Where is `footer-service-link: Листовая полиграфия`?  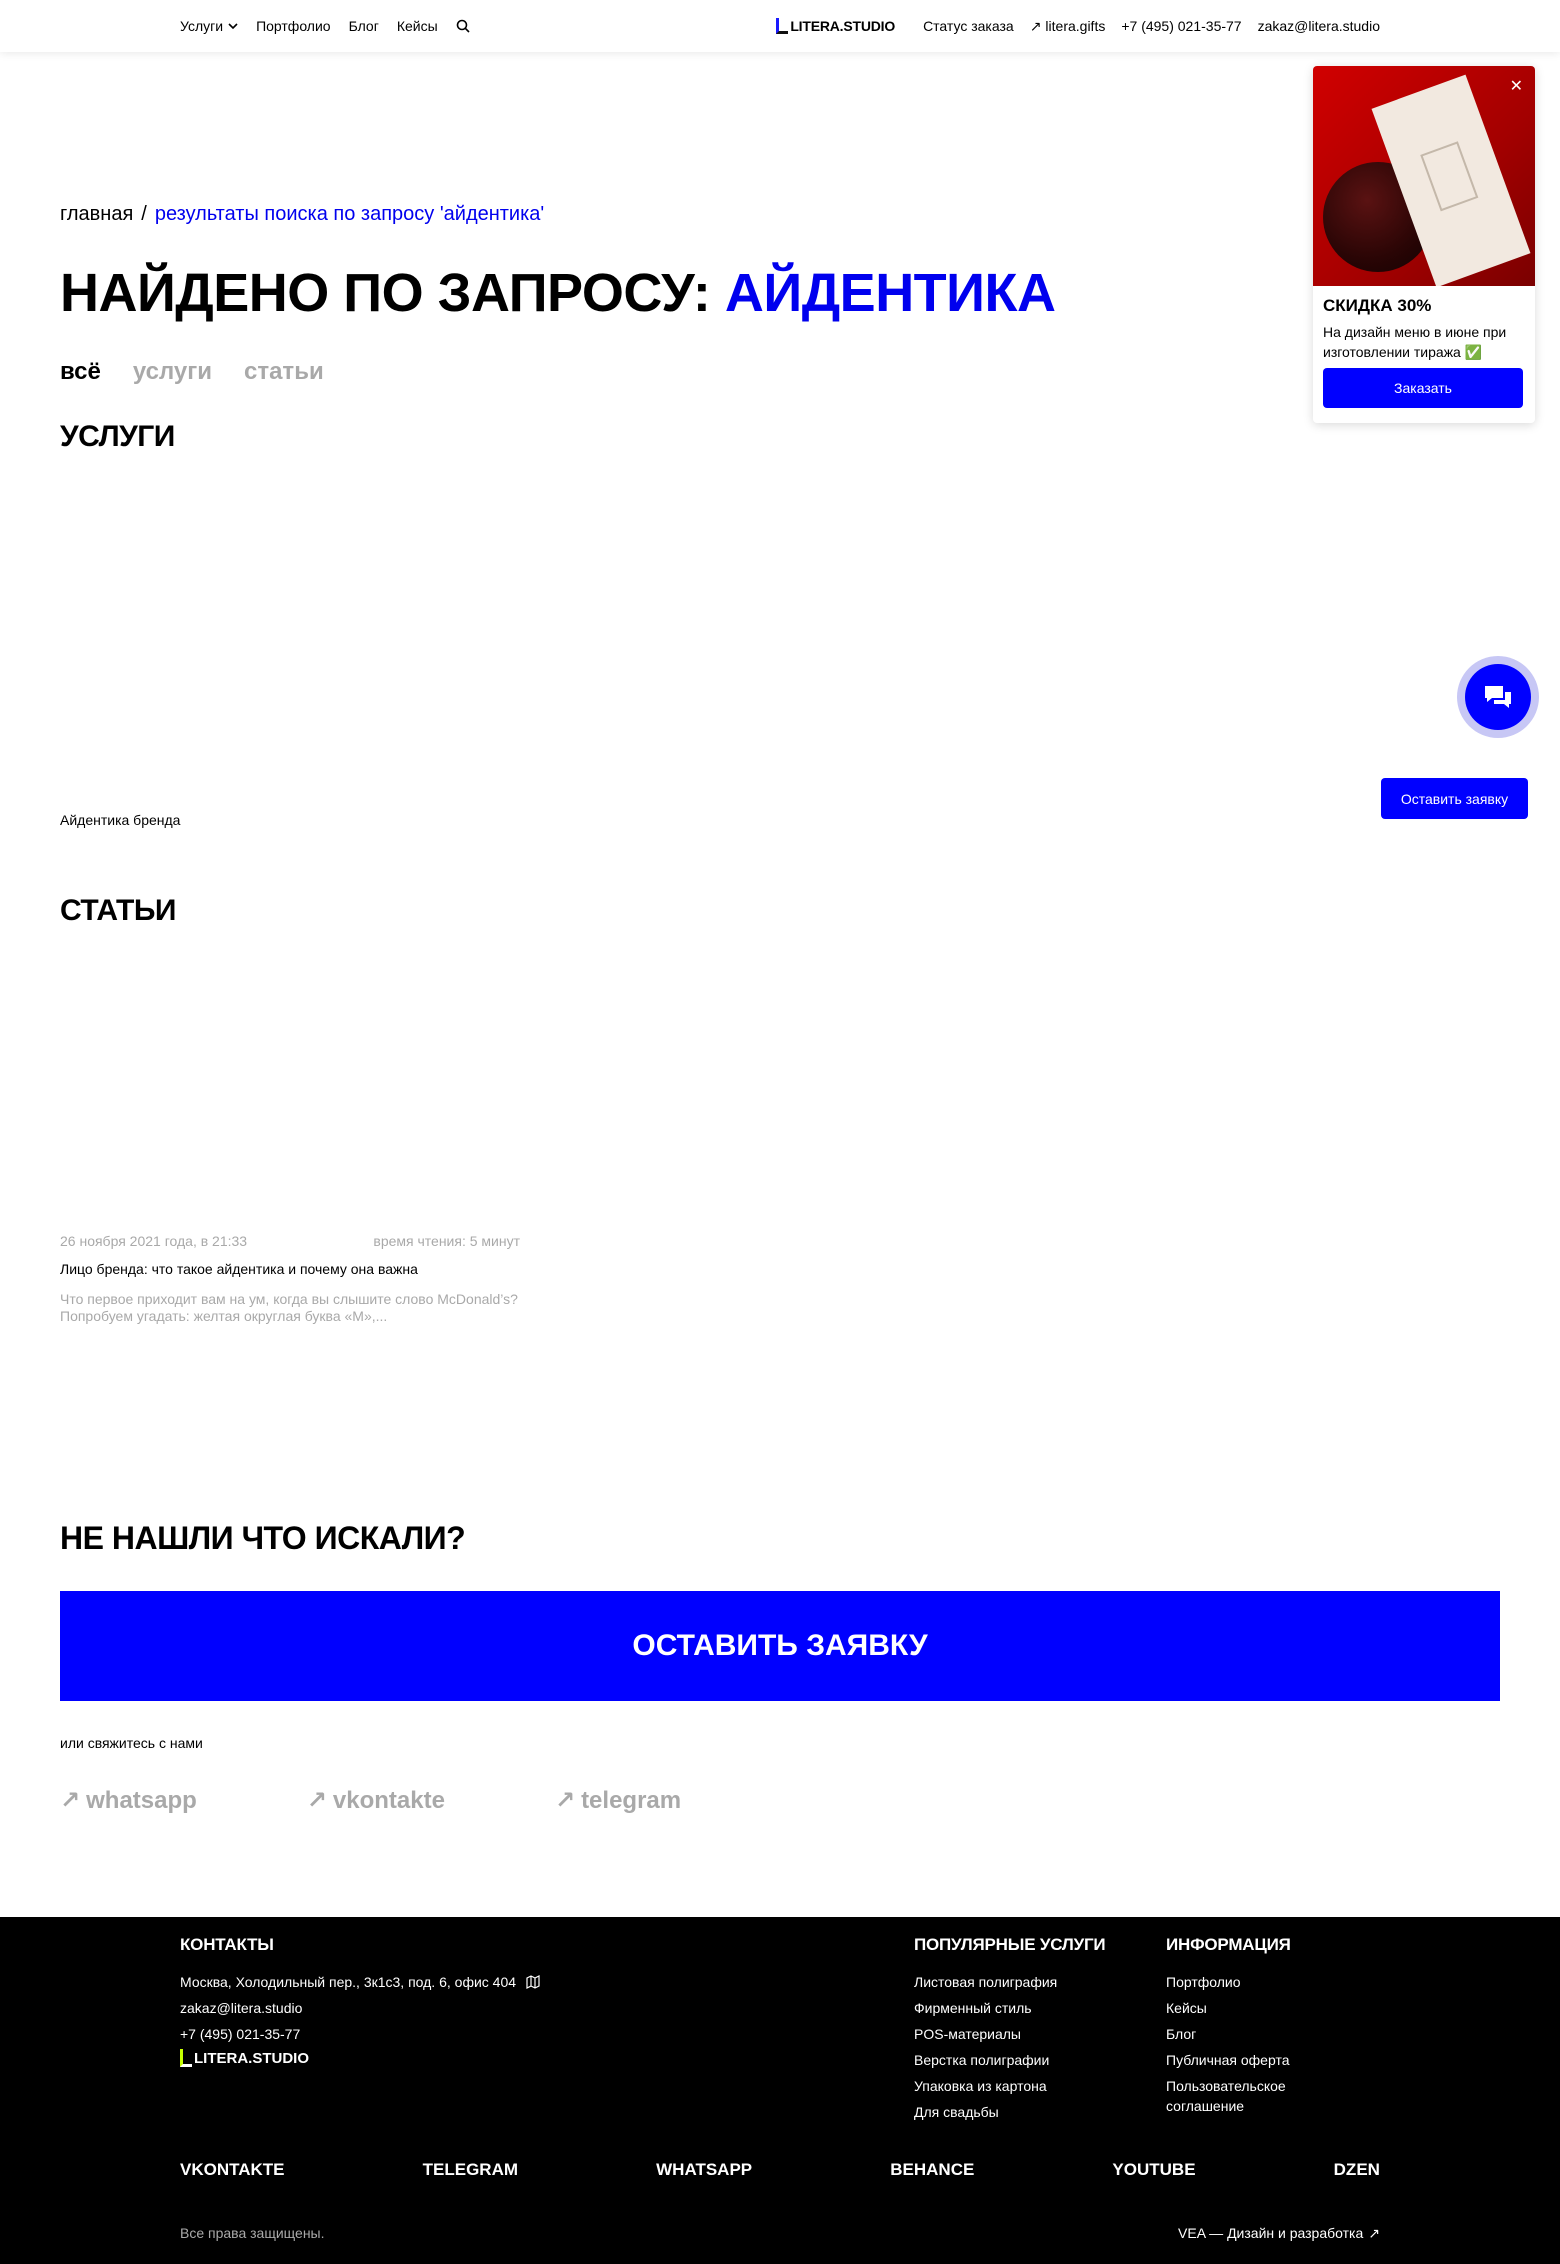 footer-service-link: Листовая полиграфия is located at coordinates (1009, 1982).